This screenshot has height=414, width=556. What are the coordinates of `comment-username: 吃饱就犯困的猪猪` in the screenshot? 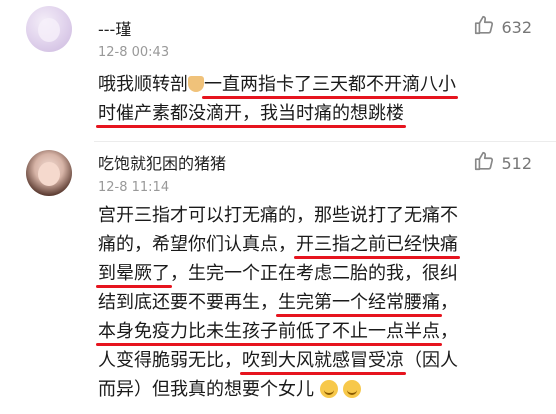 It's located at (162, 162).